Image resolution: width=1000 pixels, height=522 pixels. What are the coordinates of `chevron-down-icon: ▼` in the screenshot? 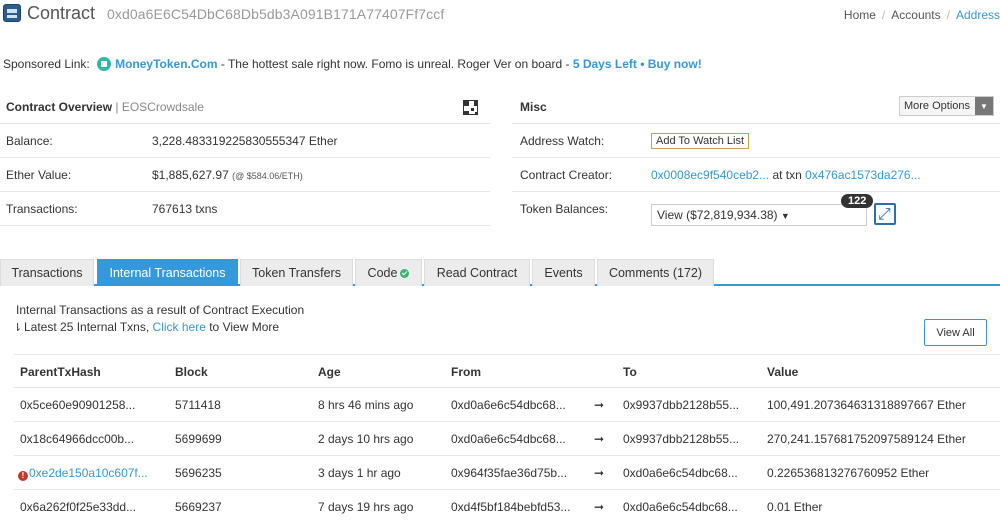 It's located at (984, 106).